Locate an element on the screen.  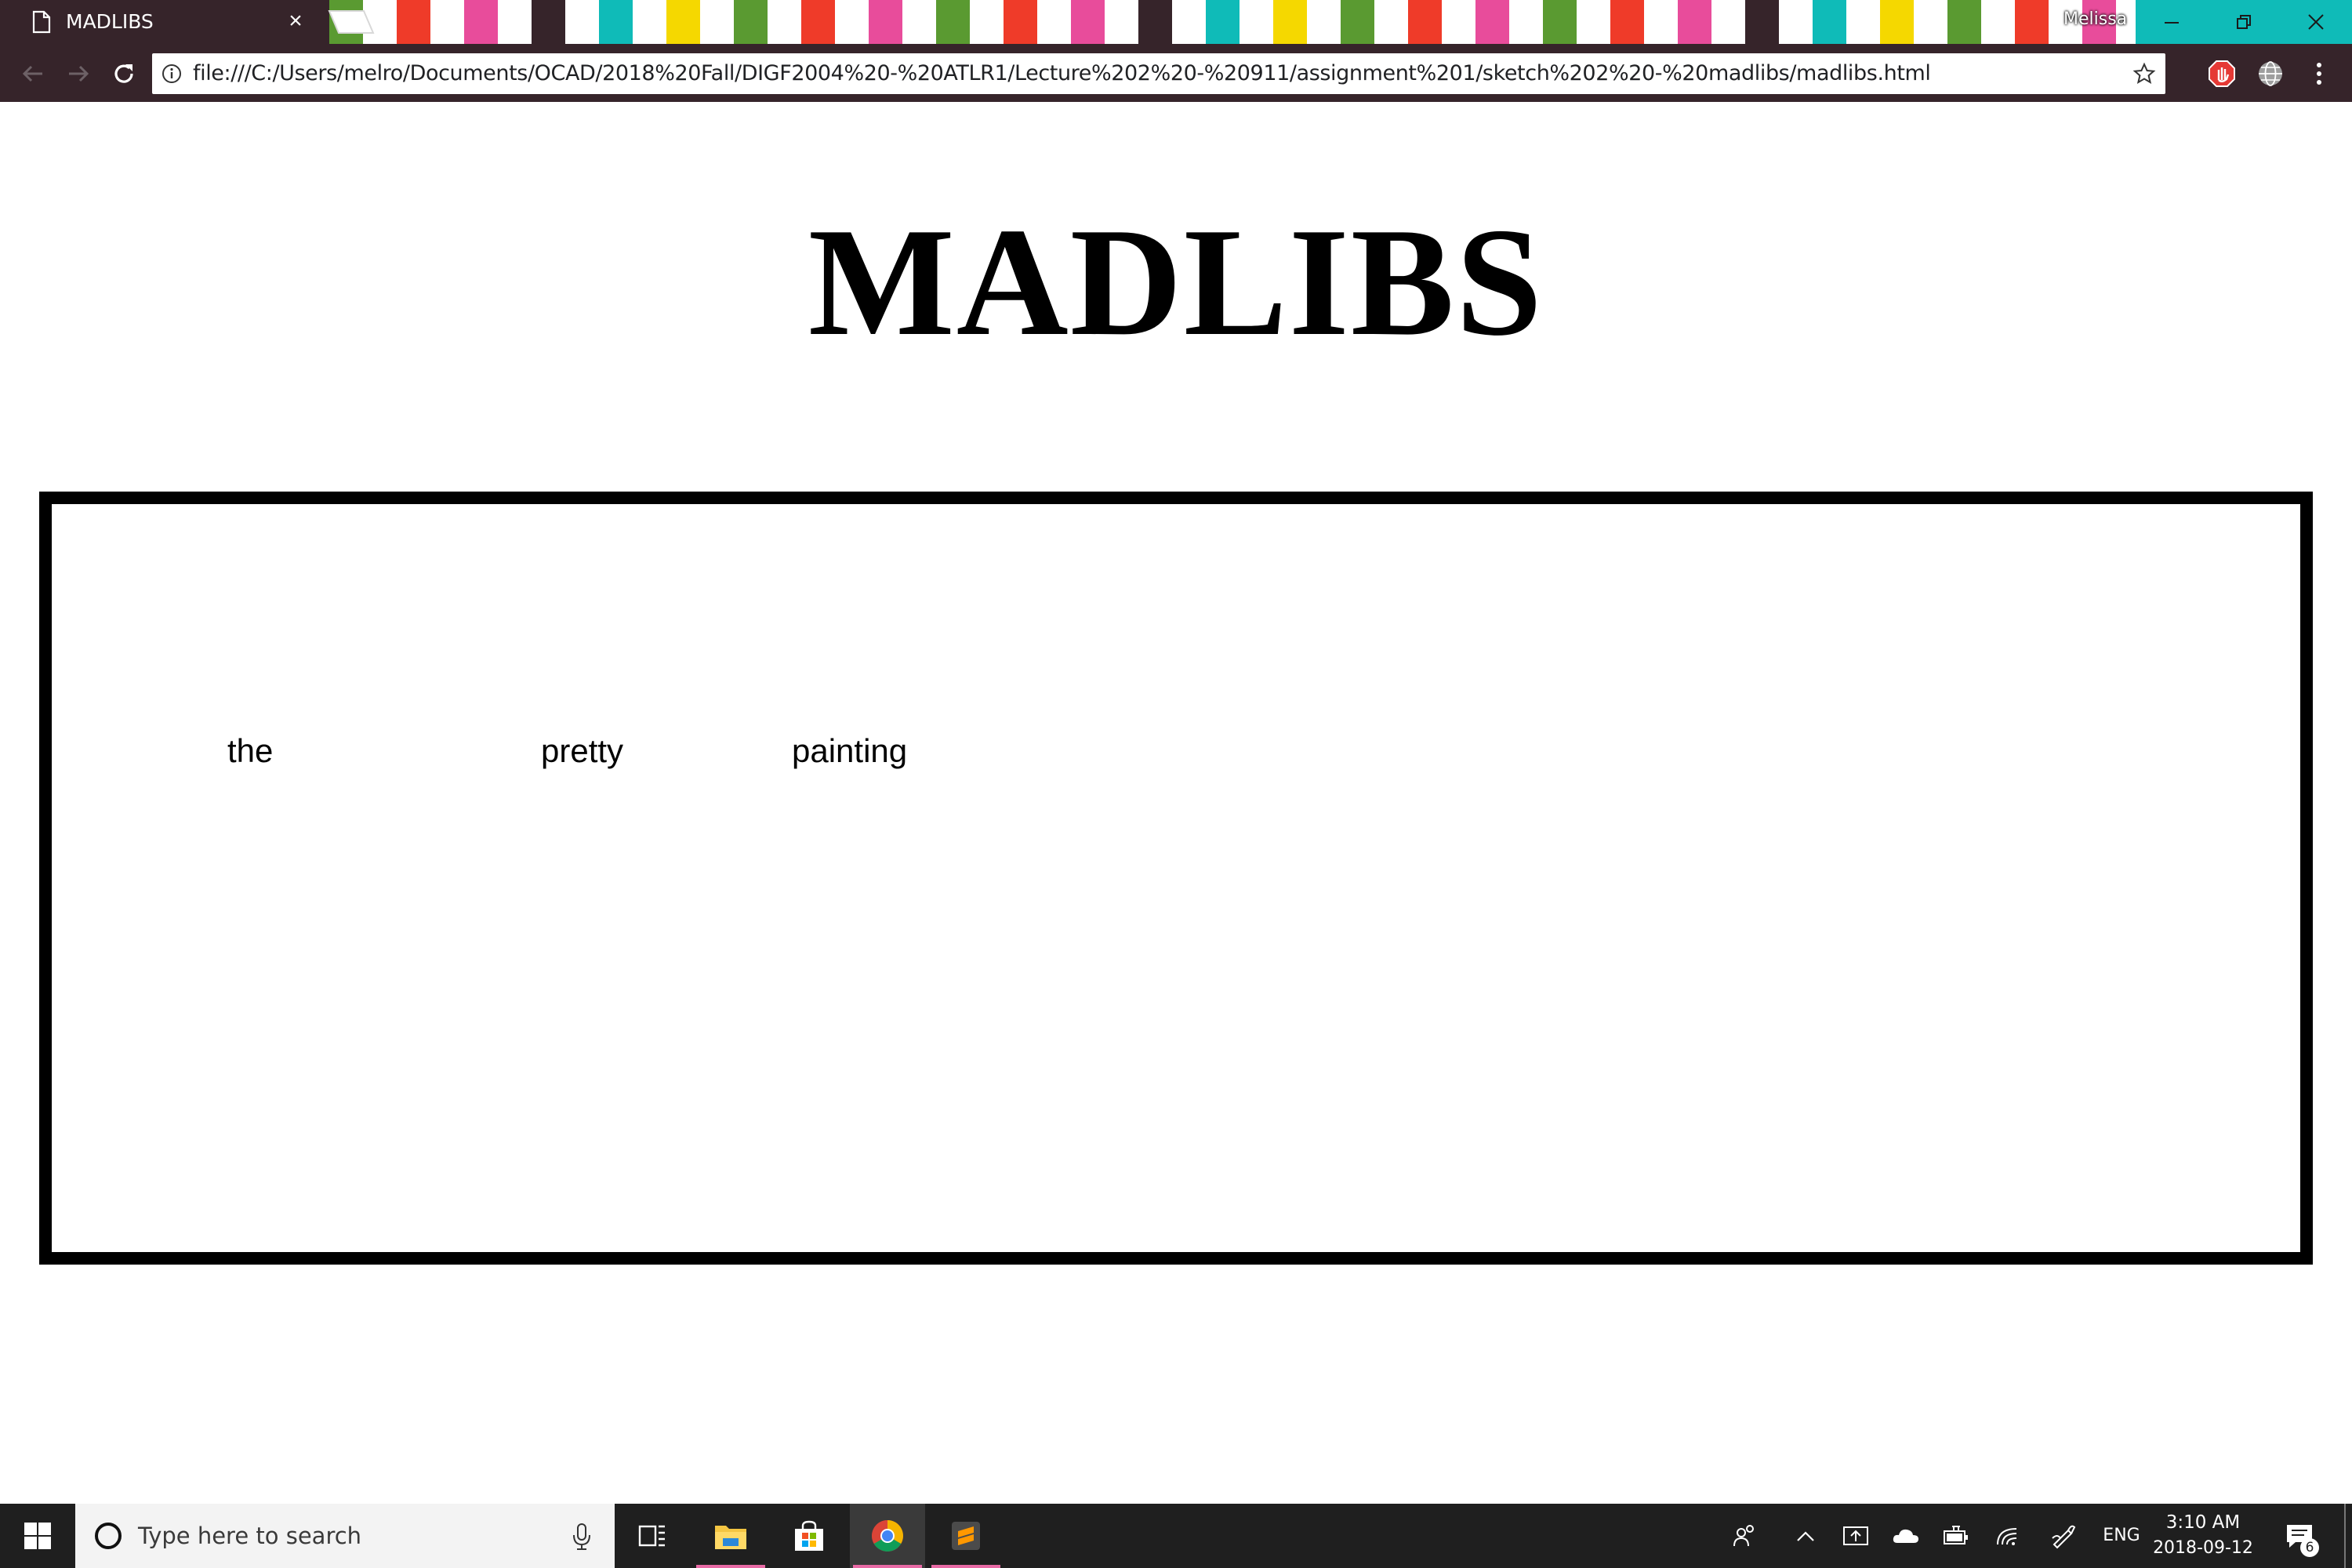
microsoft-store-button is located at coordinates (809, 1536).